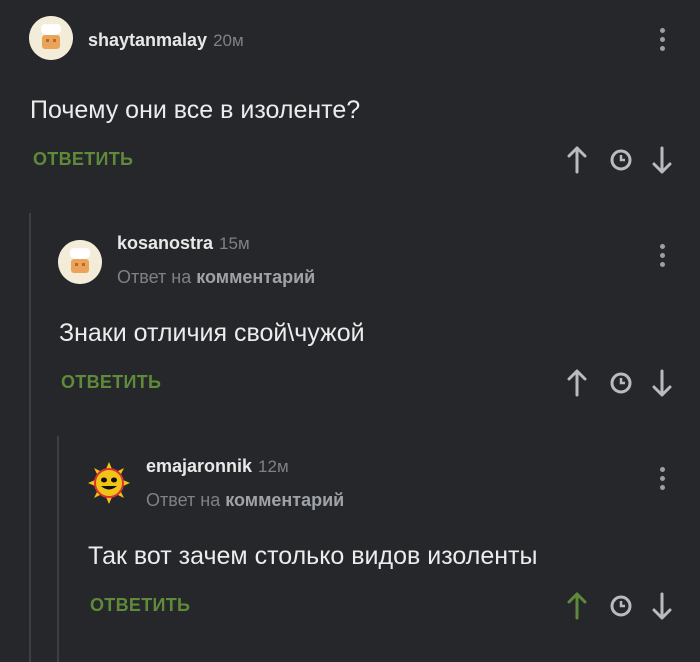 This screenshot has width=700, height=662. What do you see at coordinates (313, 556) in the screenshot?
I see `comment-text: Так вот зачем столько видов изоленты` at bounding box center [313, 556].